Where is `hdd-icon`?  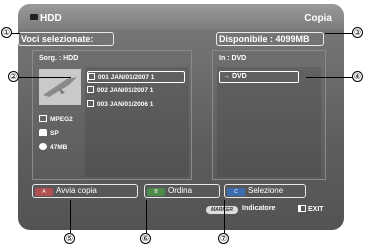
hdd-icon is located at coordinates (34, 17).